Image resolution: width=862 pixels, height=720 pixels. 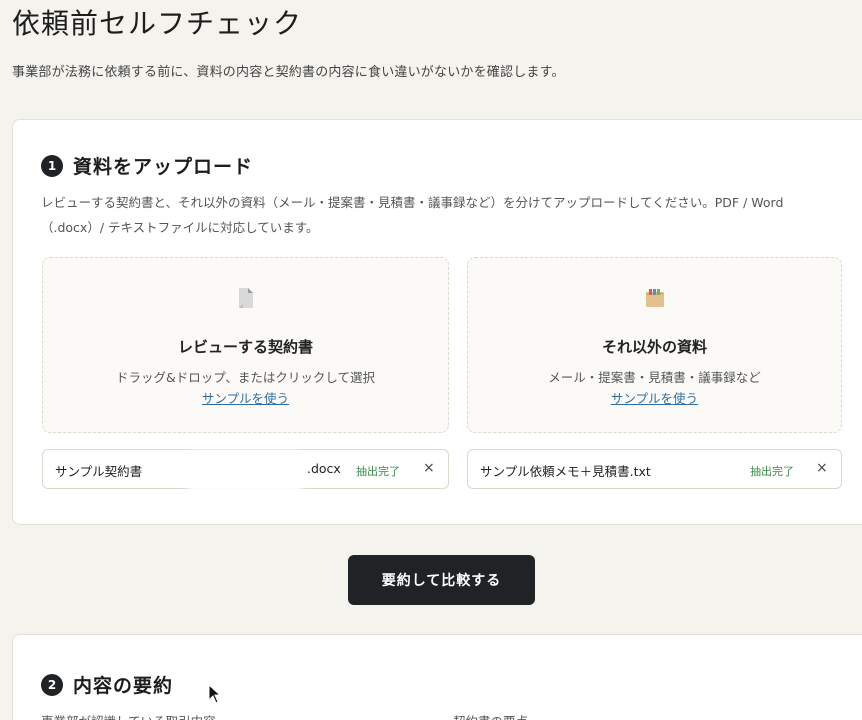 What do you see at coordinates (324, 468) in the screenshot?
I see `contract-file-extension: .docx` at bounding box center [324, 468].